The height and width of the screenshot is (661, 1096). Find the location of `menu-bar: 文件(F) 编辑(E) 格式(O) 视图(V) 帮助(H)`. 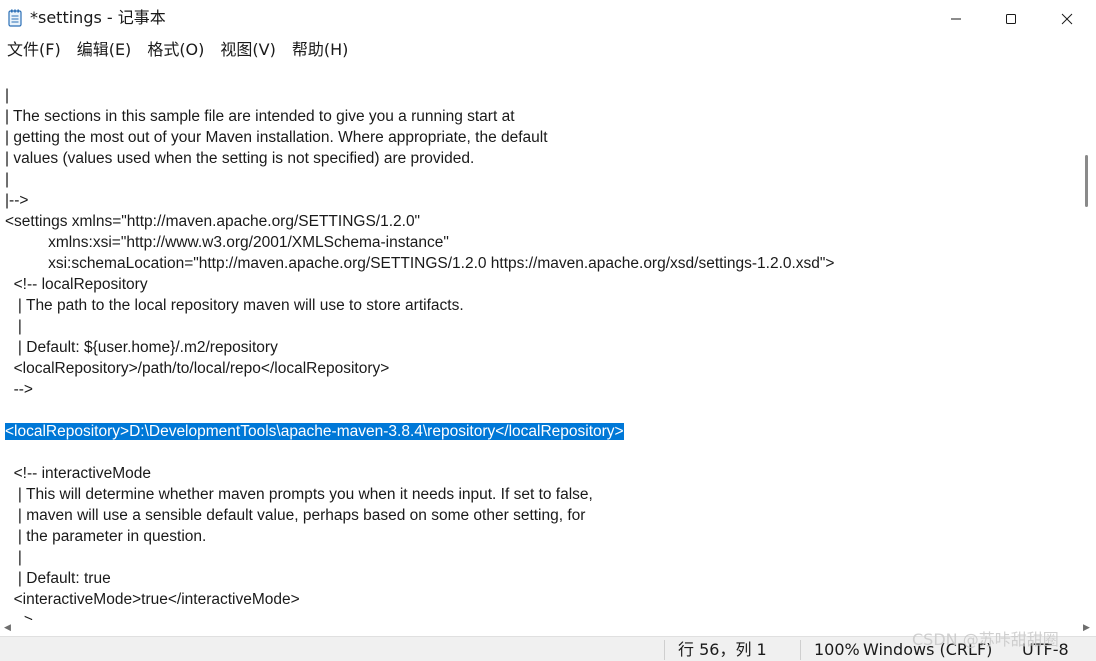

menu-bar: 文件(F) 编辑(E) 格式(O) 视图(V) 帮助(H) is located at coordinates (548, 50).